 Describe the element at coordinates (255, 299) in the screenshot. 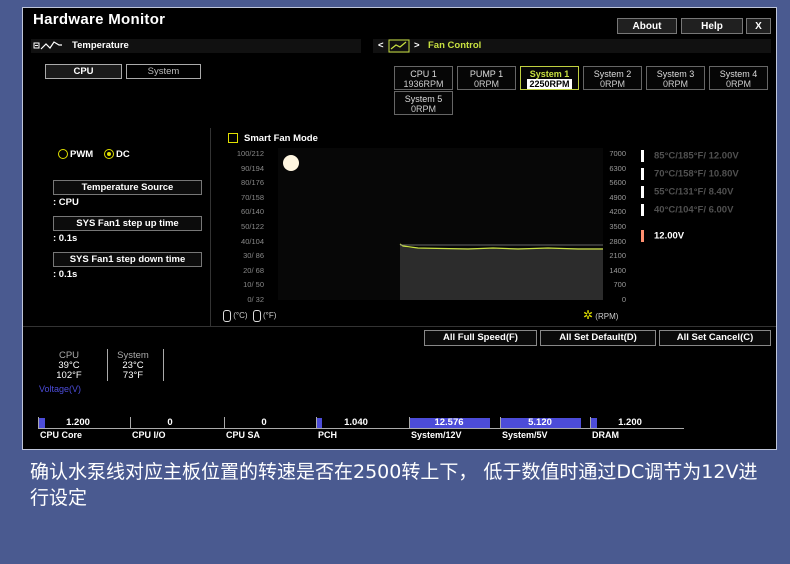

I see `temperature-tick-label: 0/ 32` at that location.